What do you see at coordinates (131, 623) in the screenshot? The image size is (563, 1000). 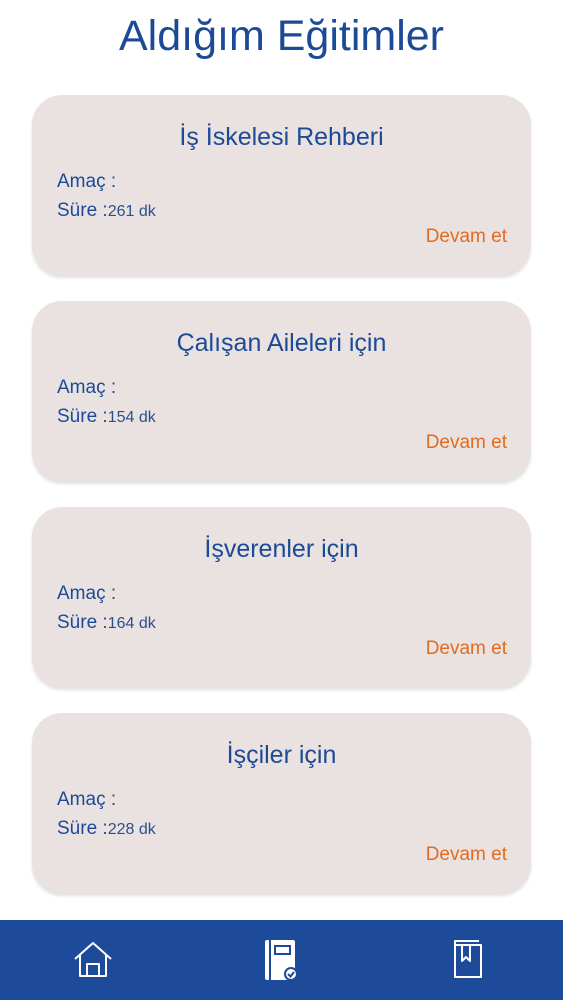 I see `duration-value: 164 dk` at bounding box center [131, 623].